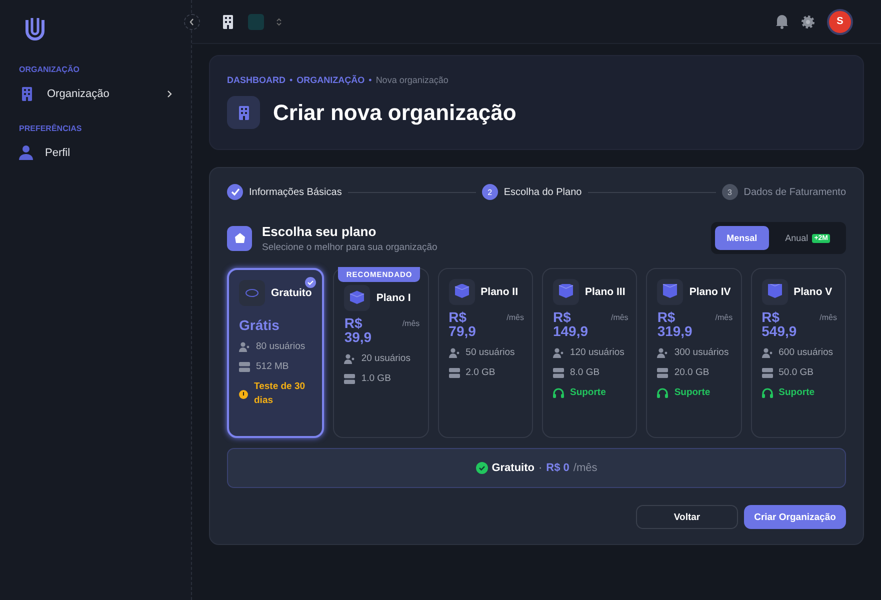 This screenshot has height=600, width=881. What do you see at coordinates (780, 324) in the screenshot?
I see `plan-price: R$ 549,9` at bounding box center [780, 324].